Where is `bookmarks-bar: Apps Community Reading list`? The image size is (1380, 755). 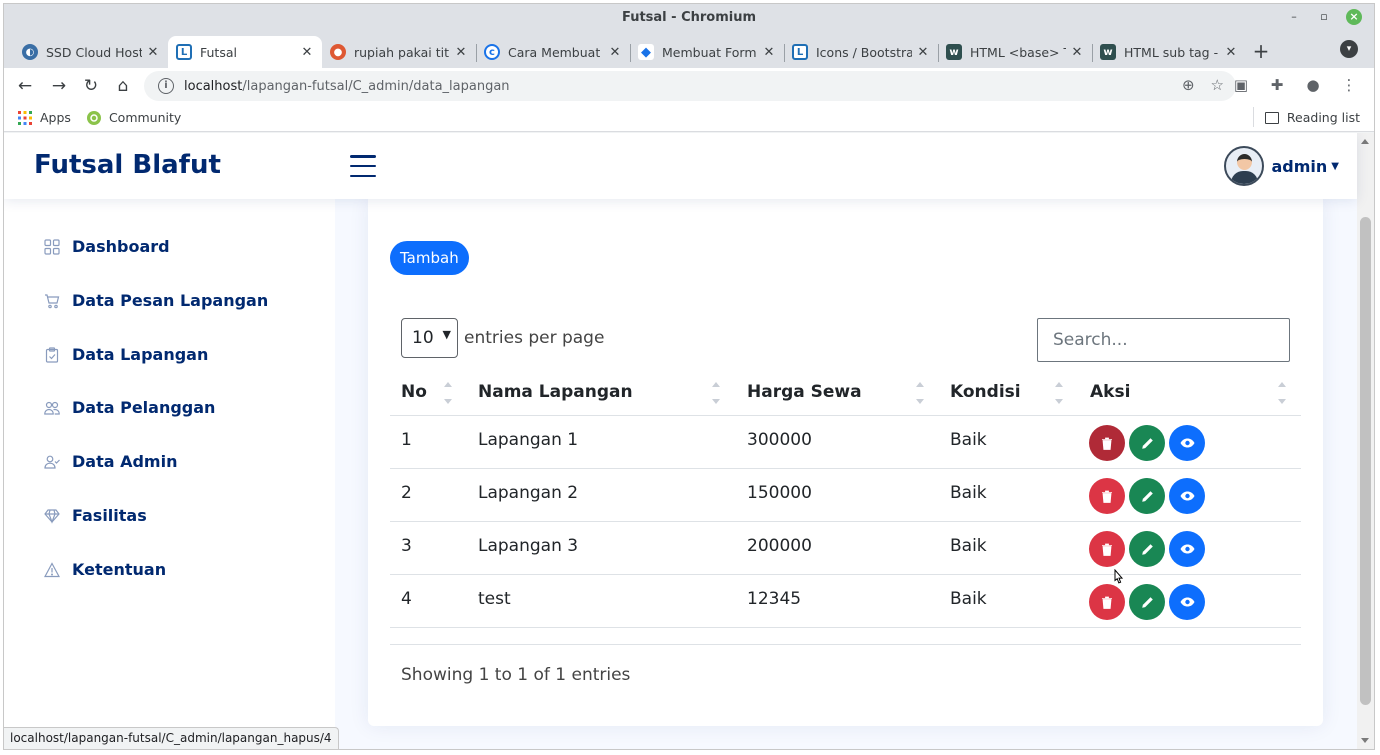
bookmarks-bar: Apps Community Reading list is located at coordinates (689, 118).